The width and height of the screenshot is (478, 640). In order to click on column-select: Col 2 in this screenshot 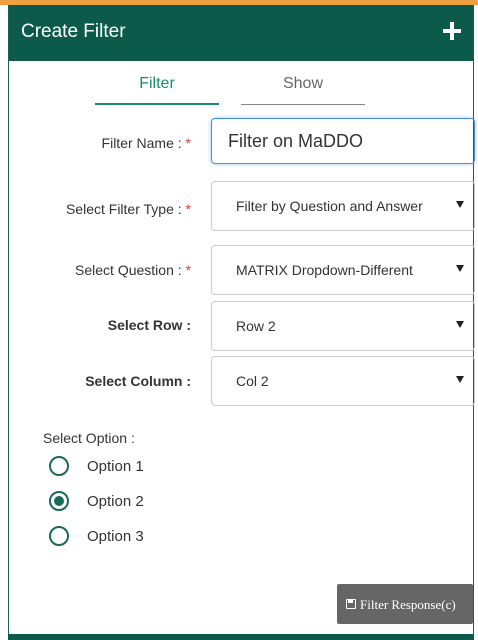, I will do `click(343, 381)`.